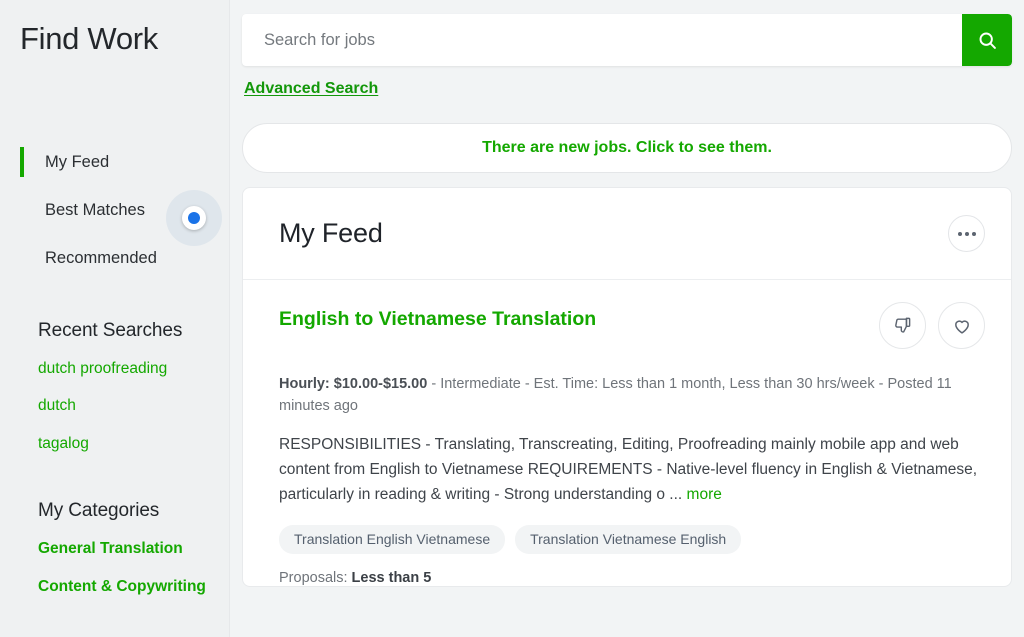 The width and height of the screenshot is (1024, 637). I want to click on job-tag: Translation English Vietnamese, so click(392, 540).